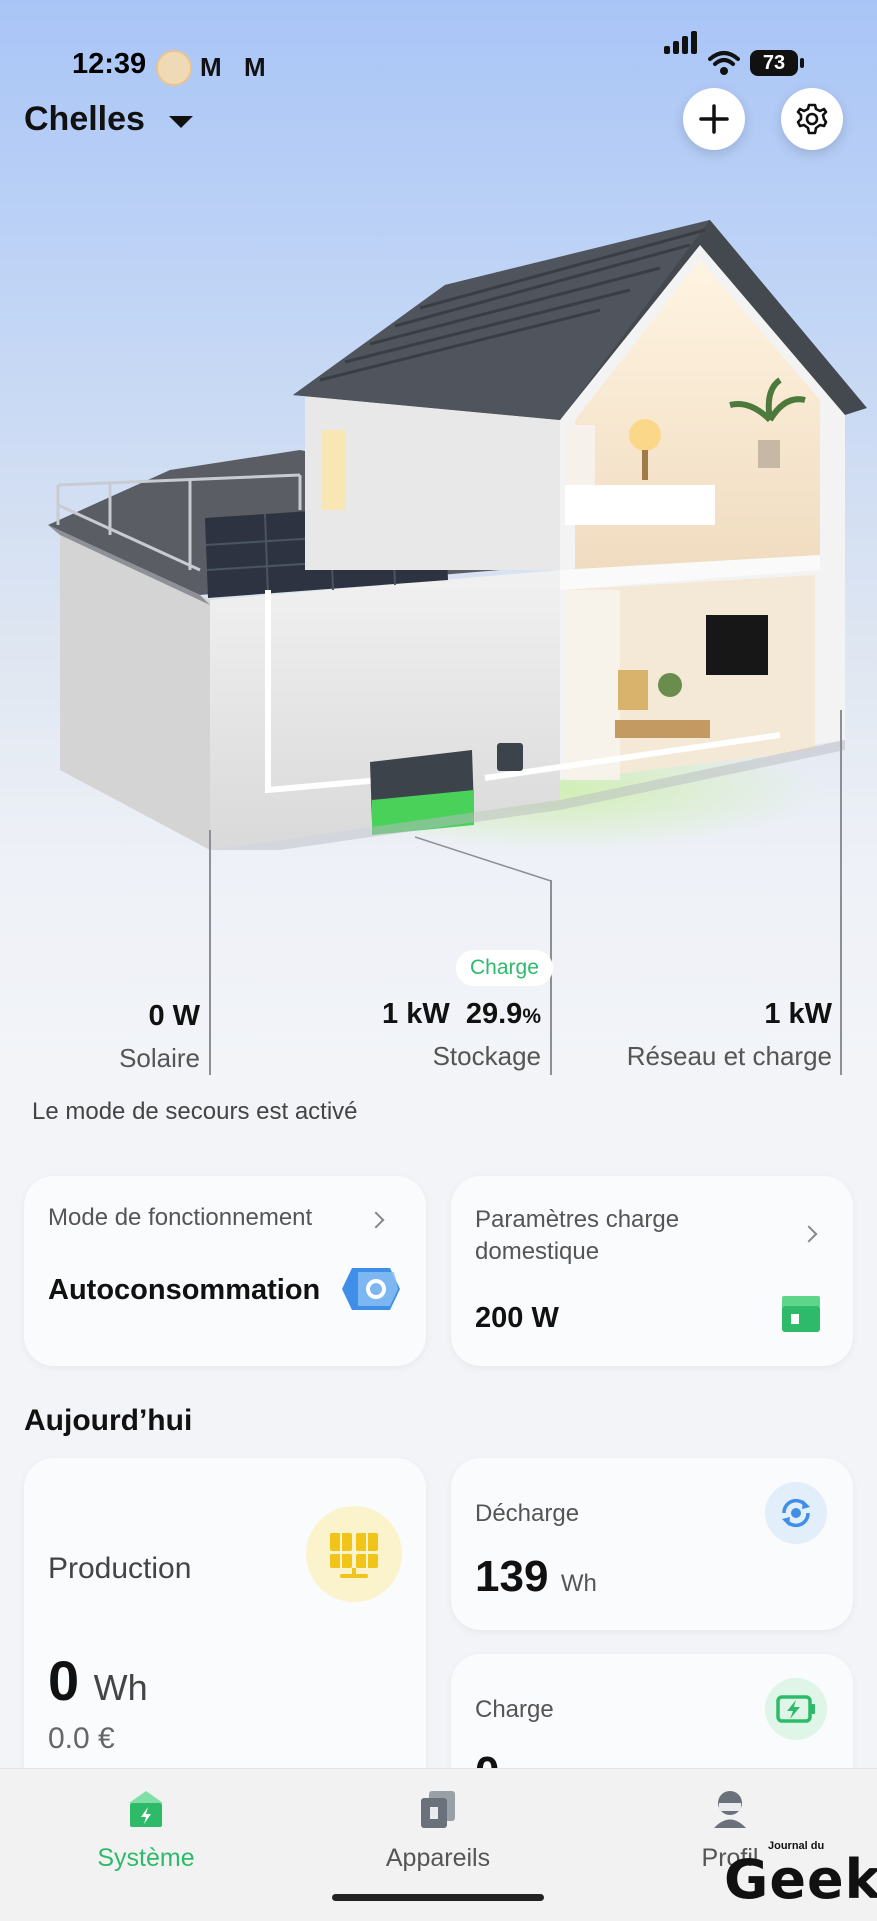 The image size is (877, 1921). Describe the element at coordinates (371, 1289) in the screenshot. I see `mode-hexagon-icon` at that location.